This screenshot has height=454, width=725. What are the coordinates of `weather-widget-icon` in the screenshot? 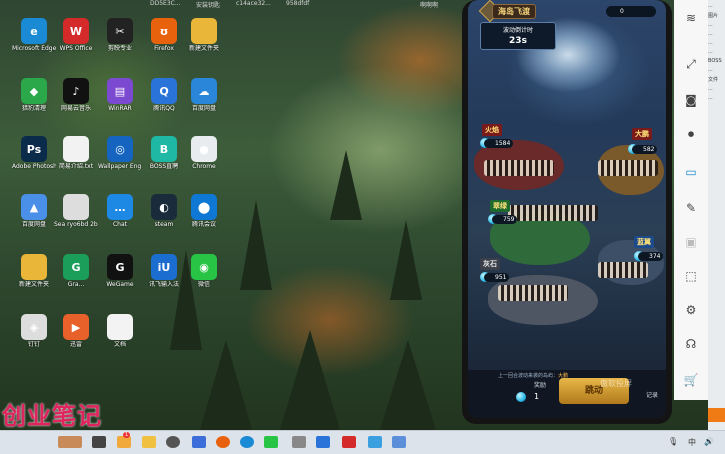 It's located at (70, 442).